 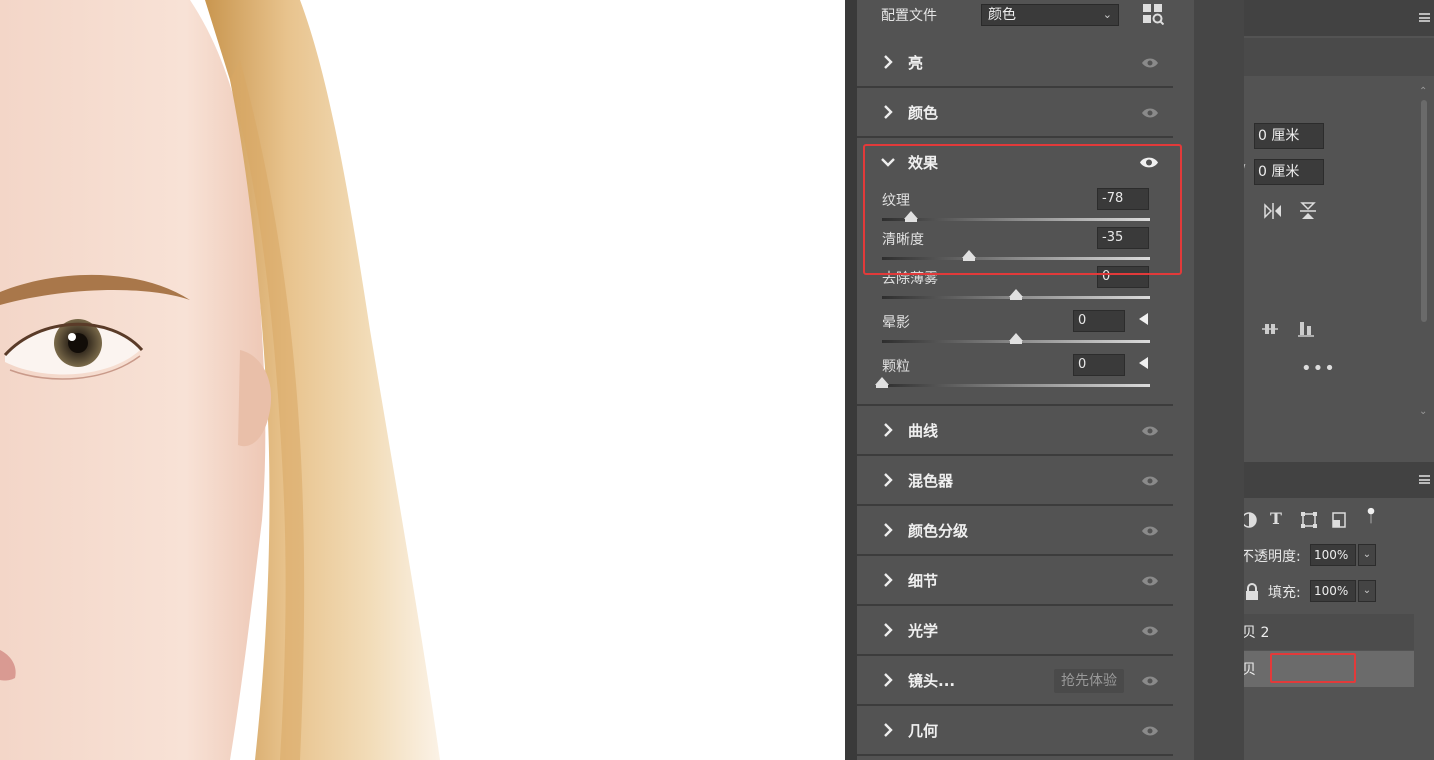 What do you see at coordinates (1219, 380) in the screenshot?
I see `dock-separator` at bounding box center [1219, 380].